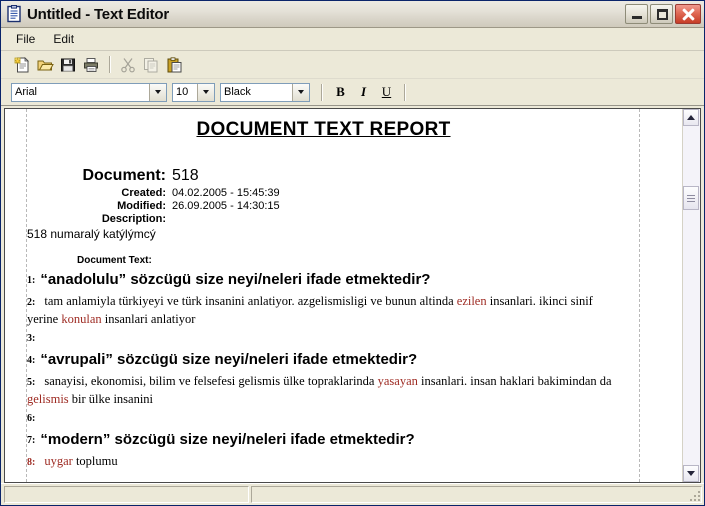 The height and width of the screenshot is (506, 705). I want to click on line-body: uygar toplumu, so click(80, 461).